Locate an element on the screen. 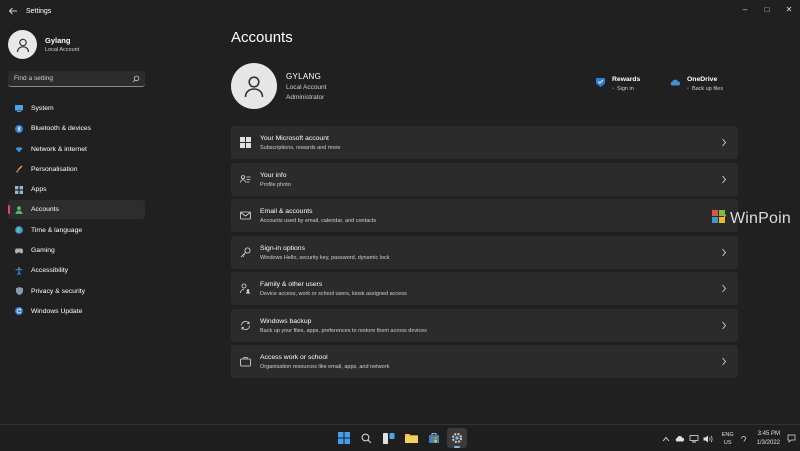 The width and height of the screenshot is (800, 451). windows-logo-icon is located at coordinates (245, 142).